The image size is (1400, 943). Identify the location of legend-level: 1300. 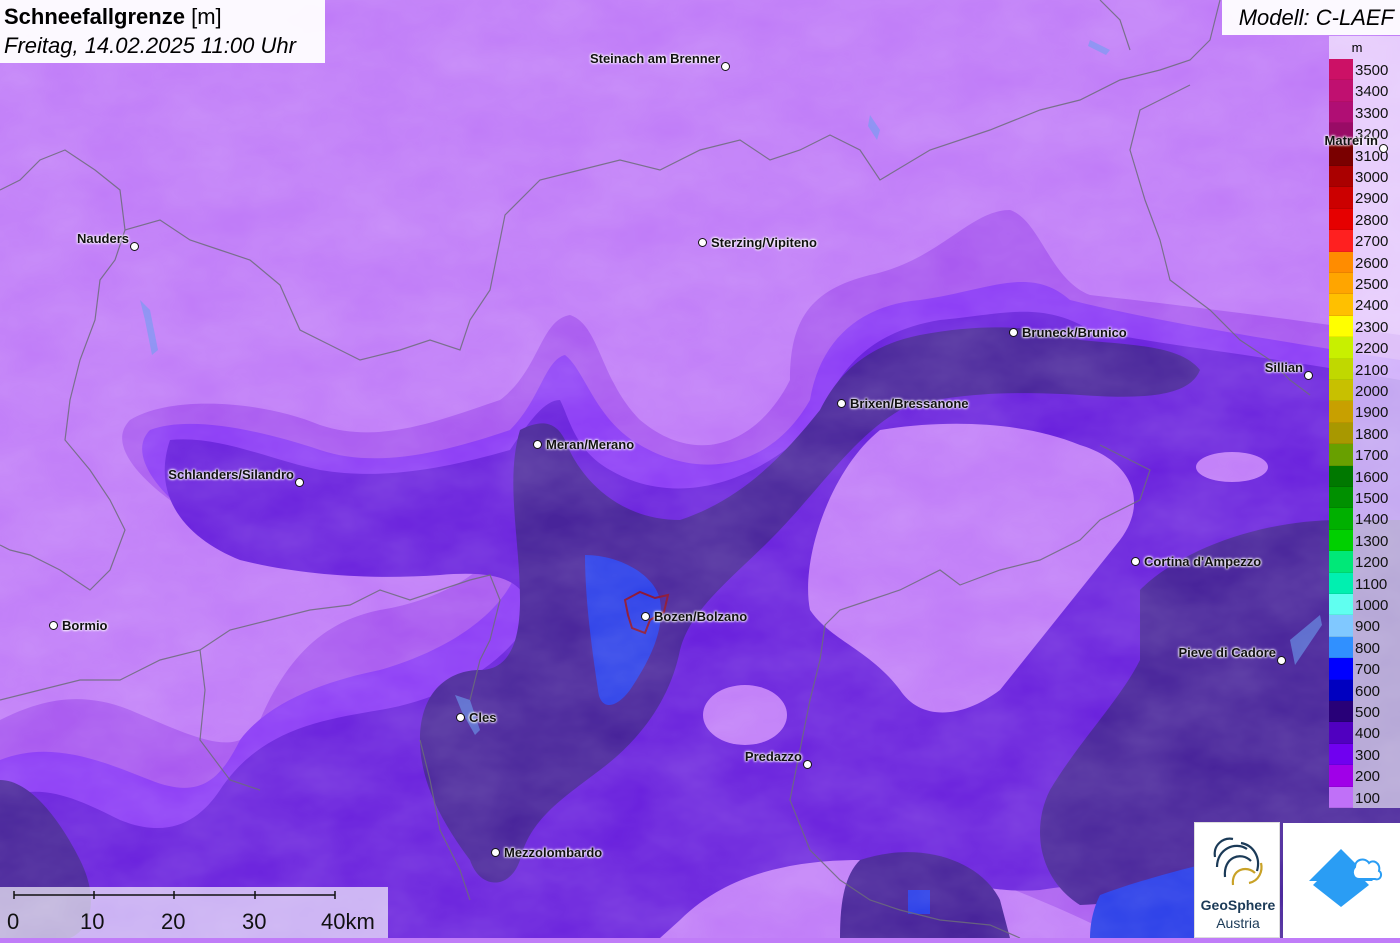
(1364, 540).